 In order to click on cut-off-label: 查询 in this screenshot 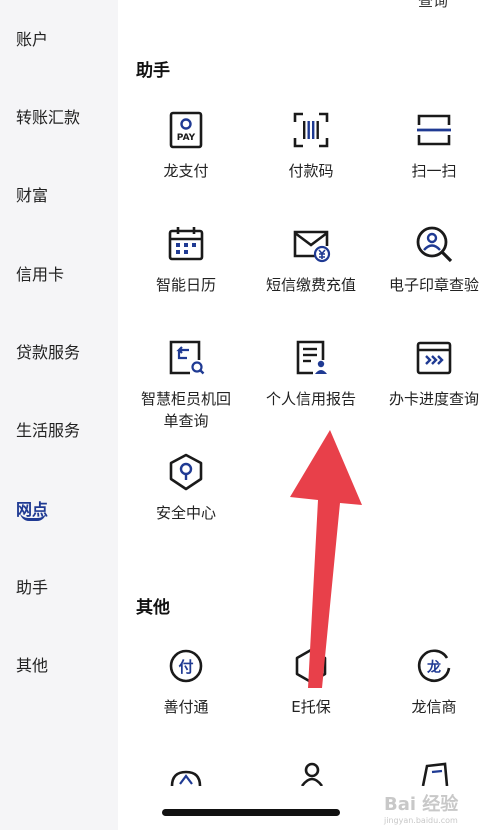, I will do `click(433, 5)`.